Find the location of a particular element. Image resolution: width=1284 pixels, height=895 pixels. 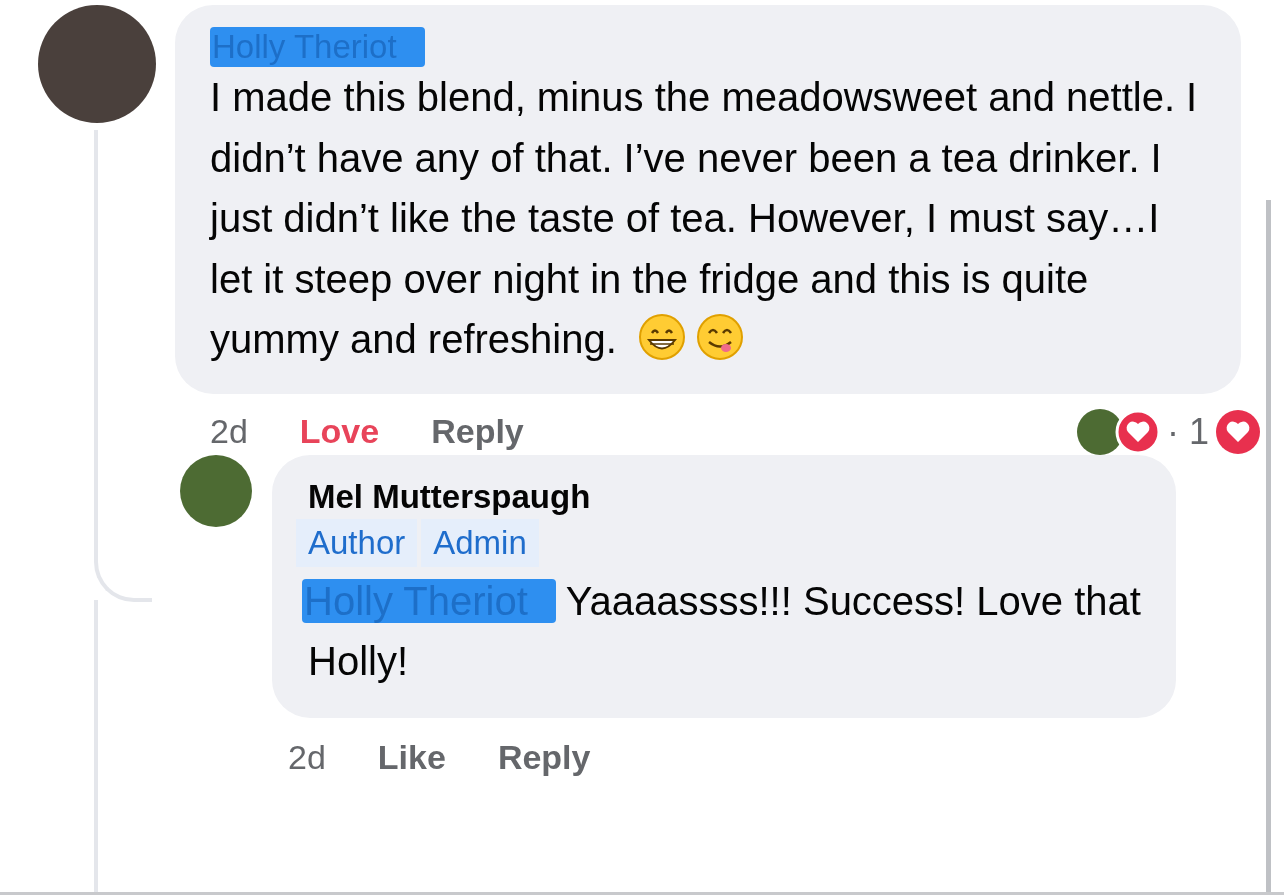

author-name: Mel Mutterspaugh is located at coordinates (449, 496).